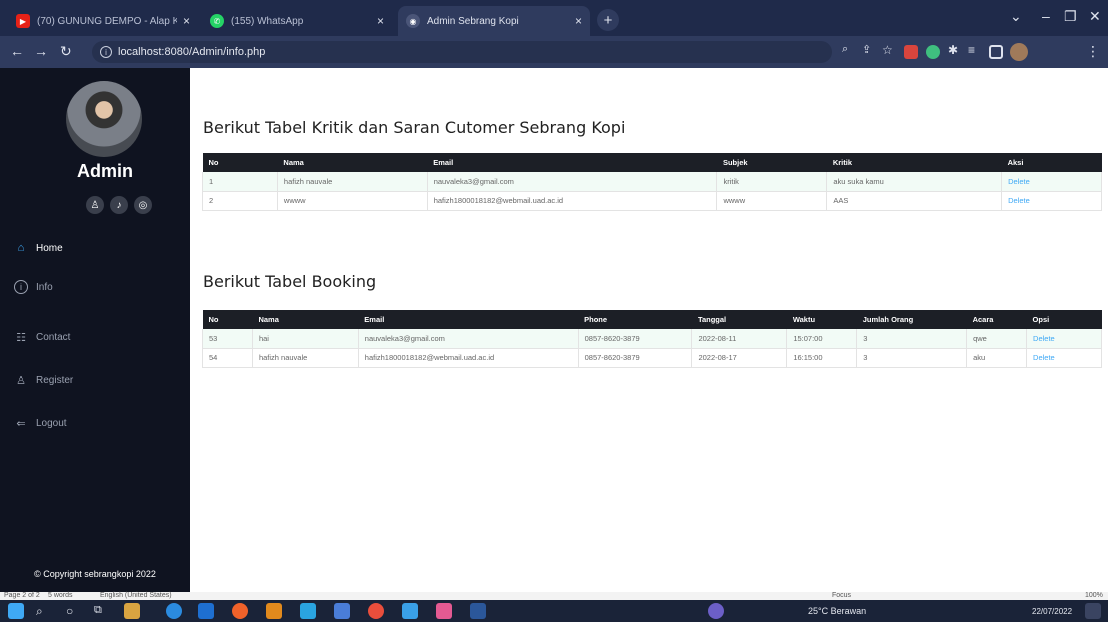 The image size is (1108, 622). What do you see at coordinates (60, 595) in the screenshot?
I see `word-count: 5 words` at bounding box center [60, 595].